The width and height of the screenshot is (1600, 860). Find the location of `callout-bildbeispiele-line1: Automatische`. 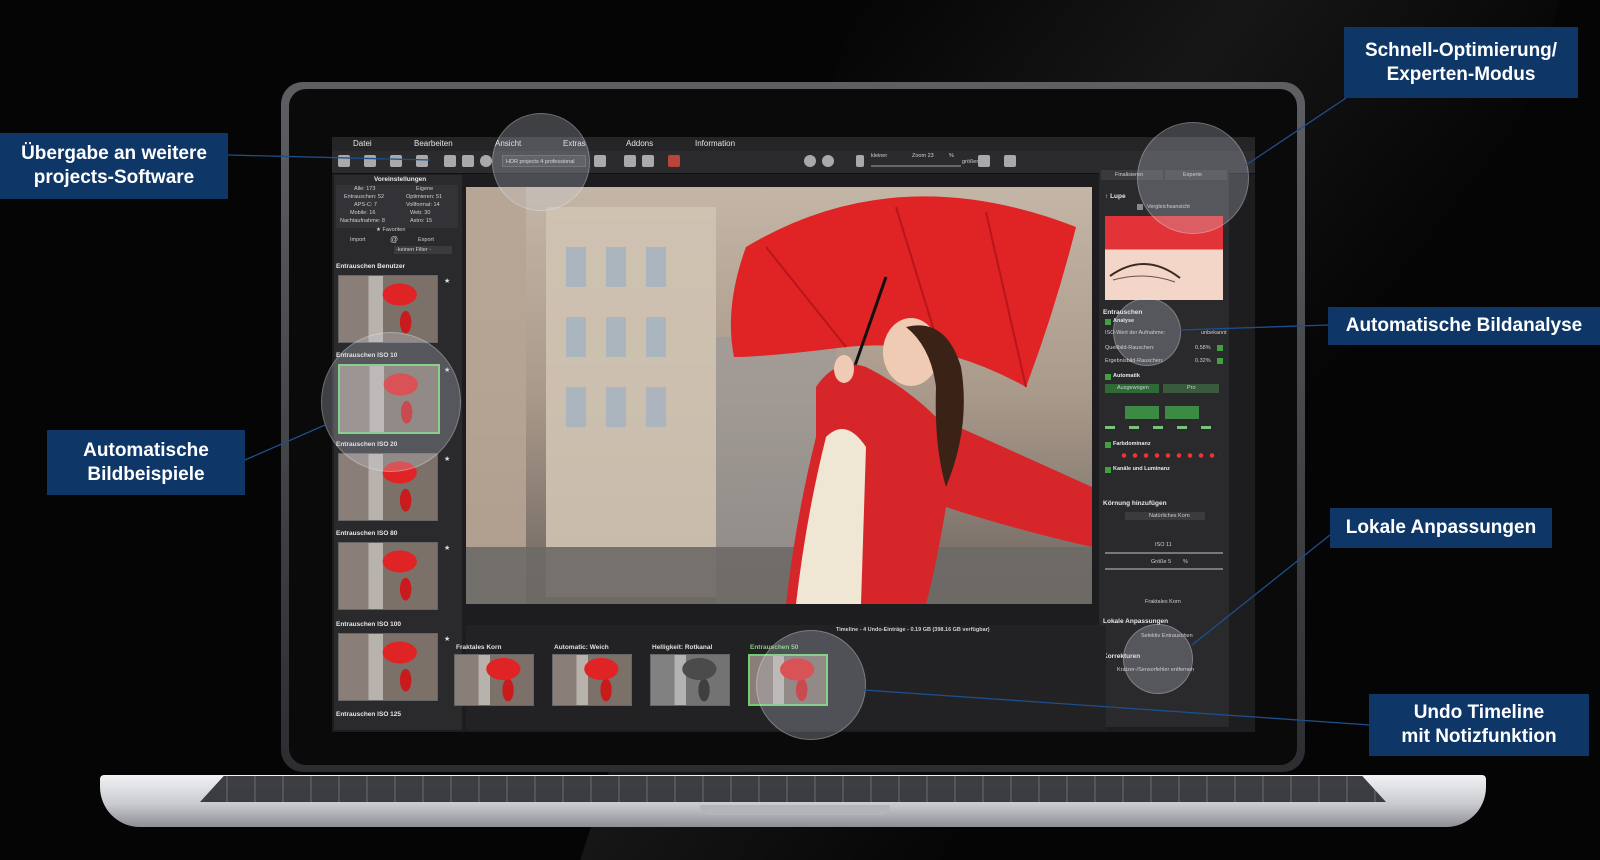

callout-bildbeispiele-line1: Automatische is located at coordinates (146, 450).